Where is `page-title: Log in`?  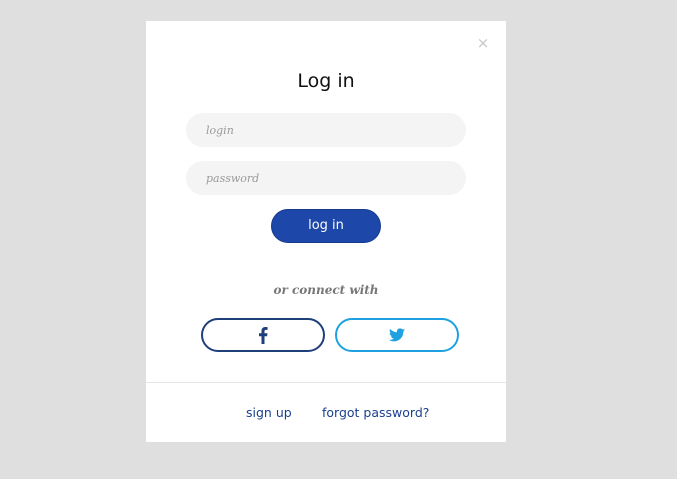
page-title: Log in is located at coordinates (326, 81).